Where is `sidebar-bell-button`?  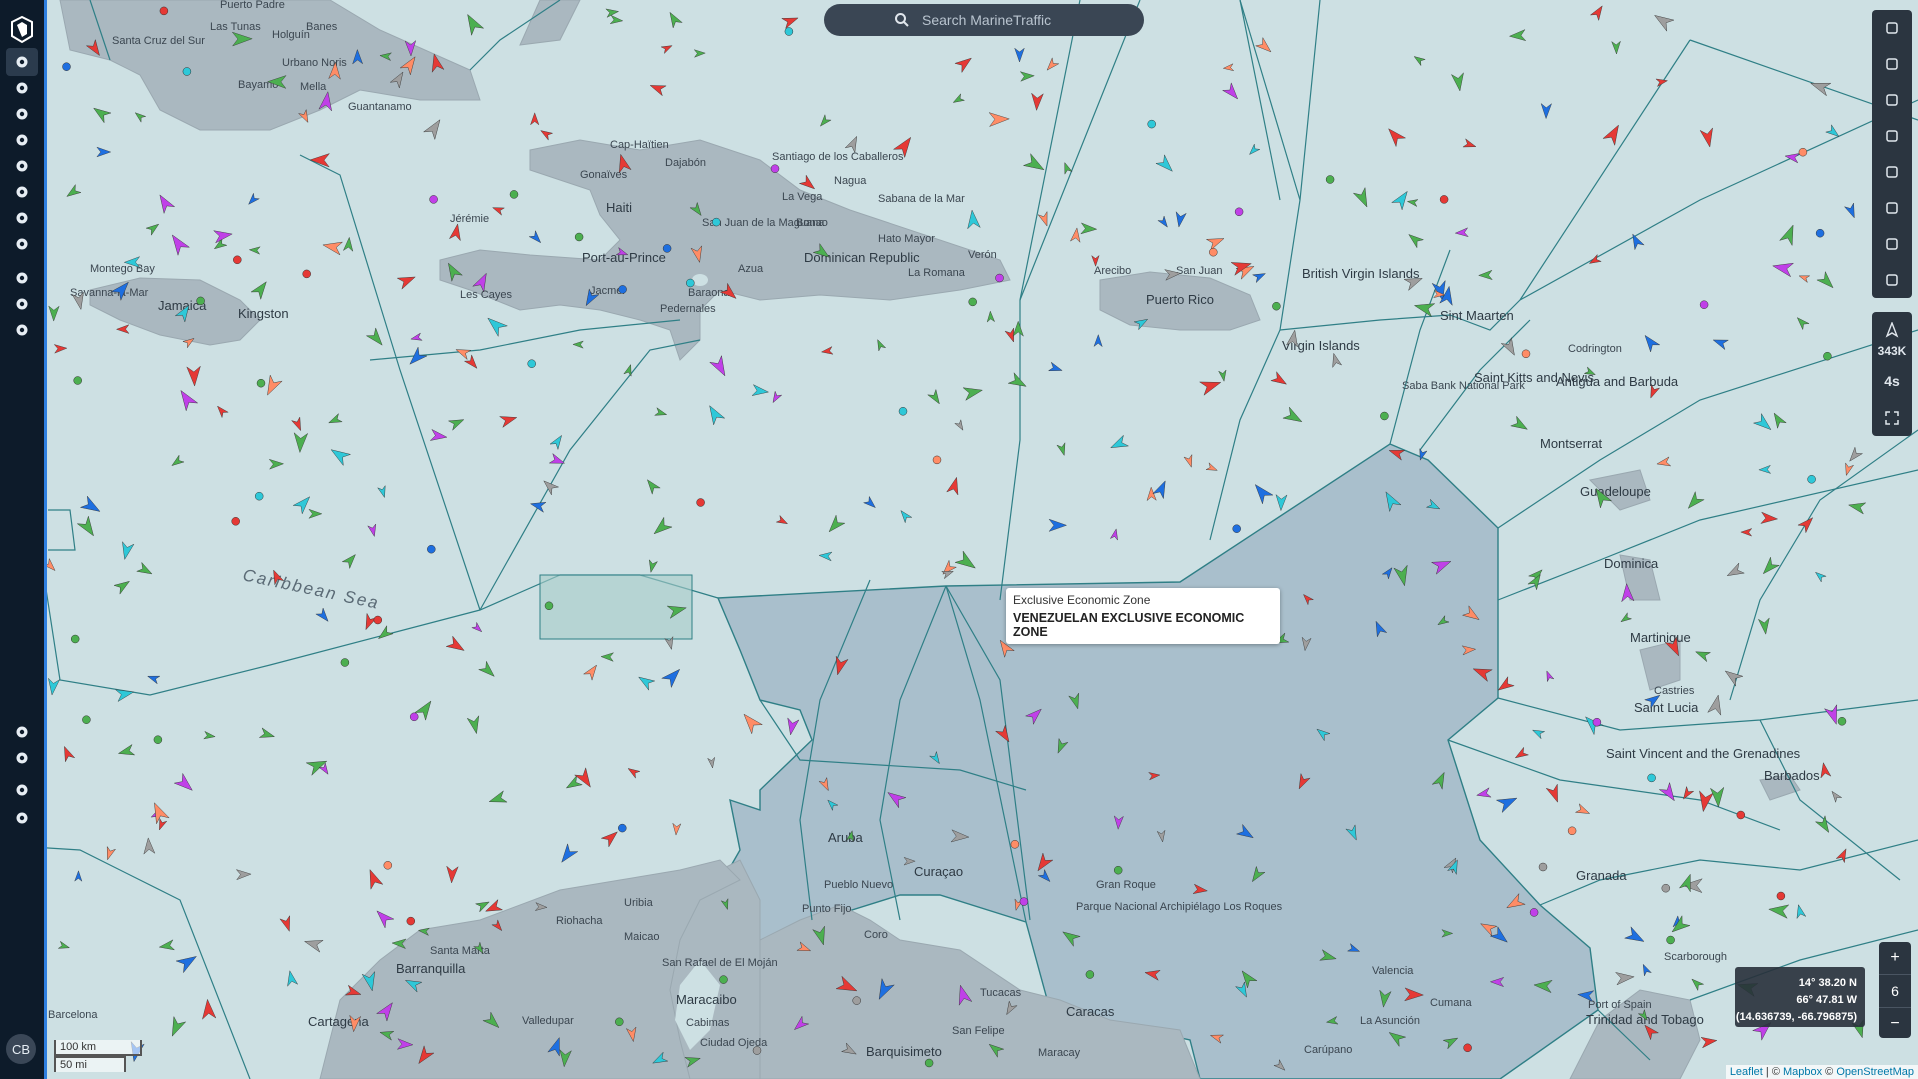 sidebar-bell-button is located at coordinates (22, 790).